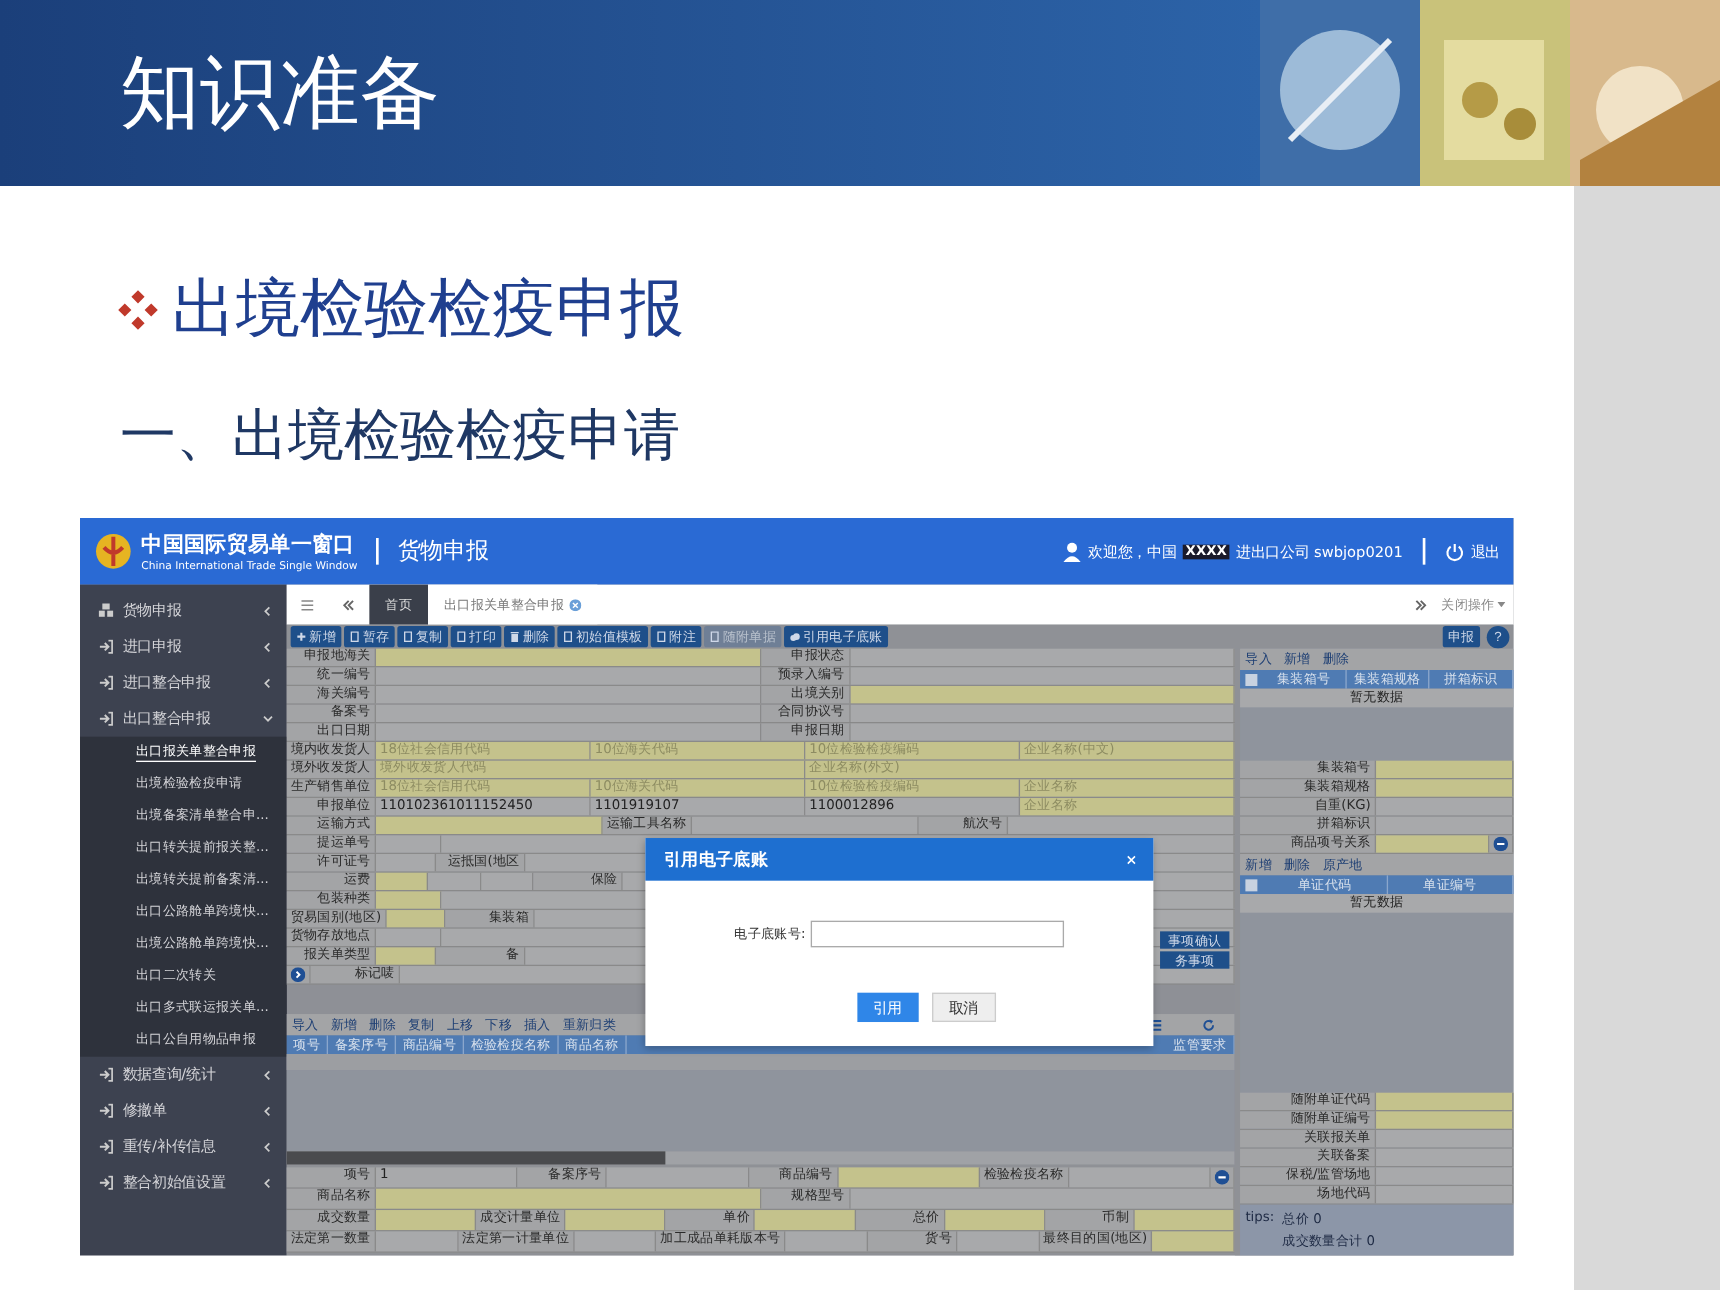 This screenshot has width=1720, height=1290. Describe the element at coordinates (795, 636) in the screenshot. I see `cloud-icon` at that location.